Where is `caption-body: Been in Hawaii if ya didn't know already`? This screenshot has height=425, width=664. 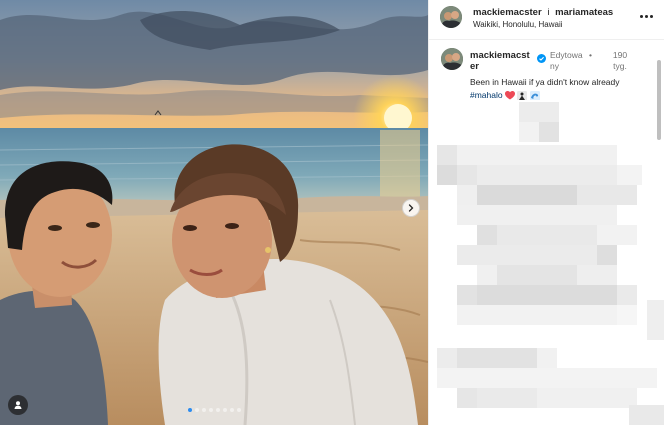
caption-body: Been in Hawaii if ya didn't know already is located at coordinates (545, 82).